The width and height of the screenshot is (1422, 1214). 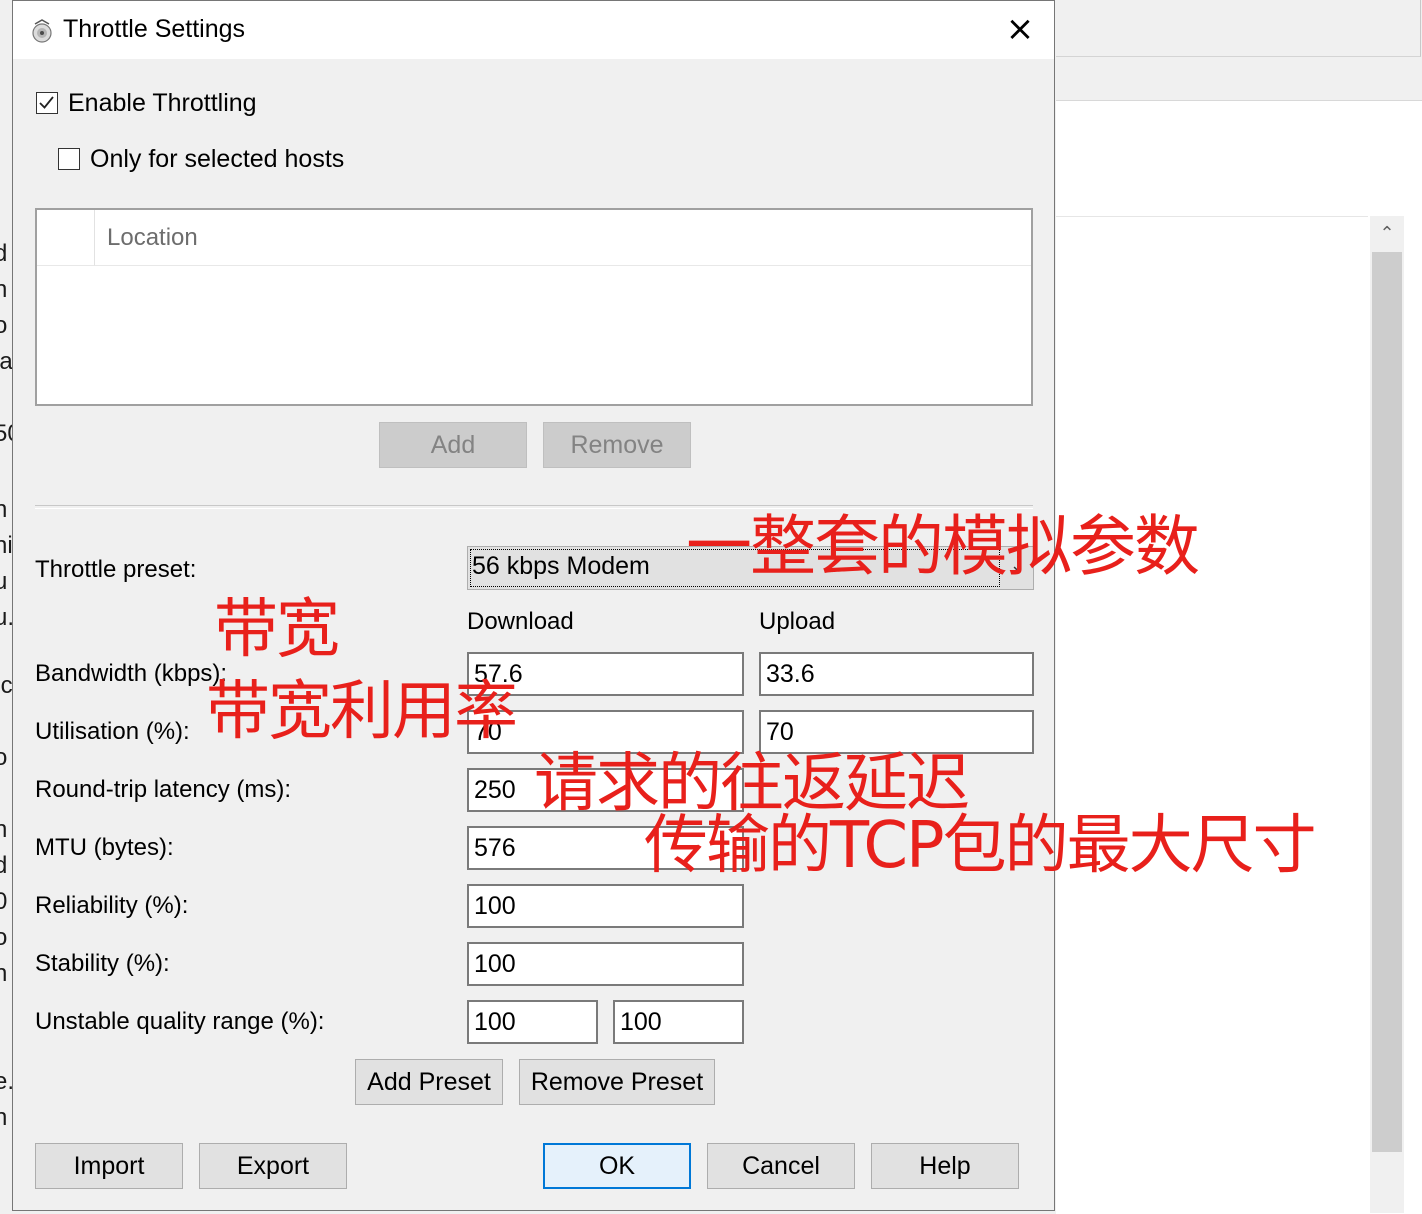 I want to click on remove-preset-button: Remove Preset, so click(x=617, y=1082).